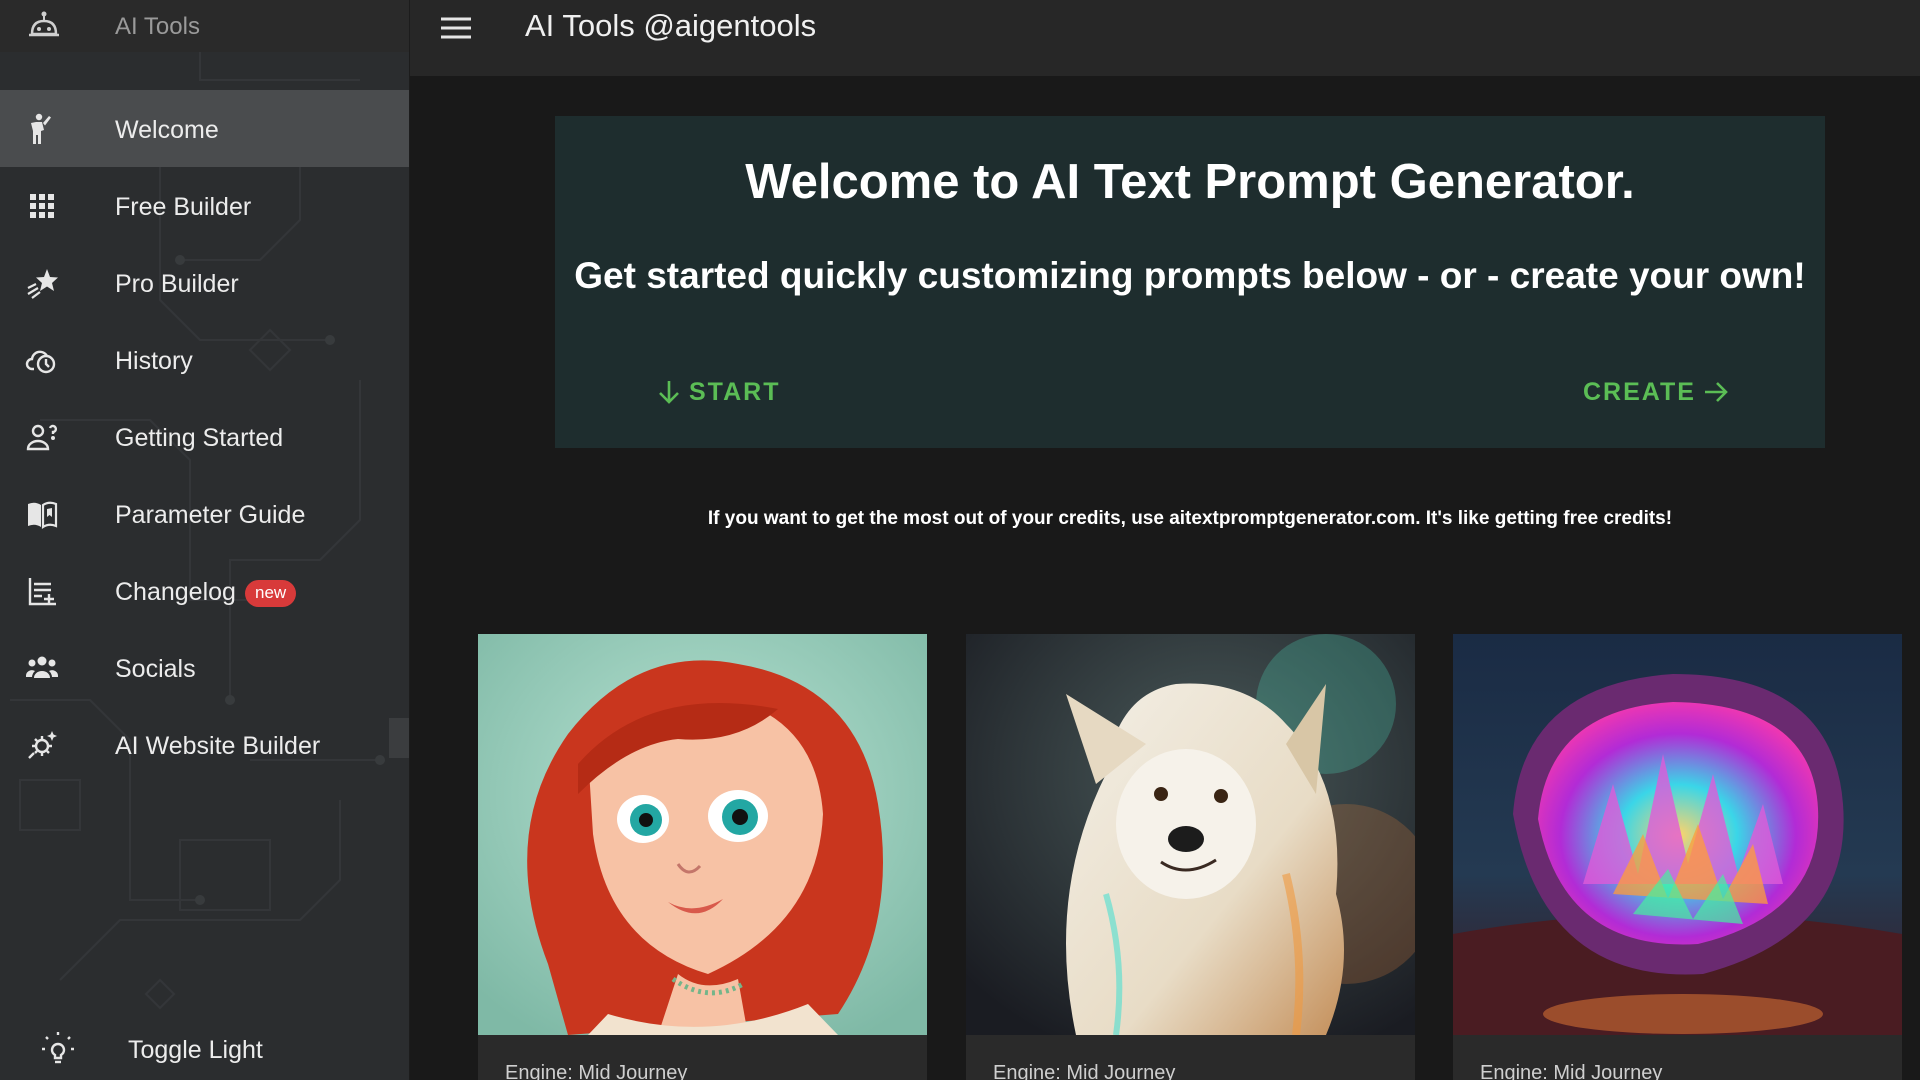 This screenshot has width=1920, height=1080. I want to click on new-badge: new, so click(271, 593).